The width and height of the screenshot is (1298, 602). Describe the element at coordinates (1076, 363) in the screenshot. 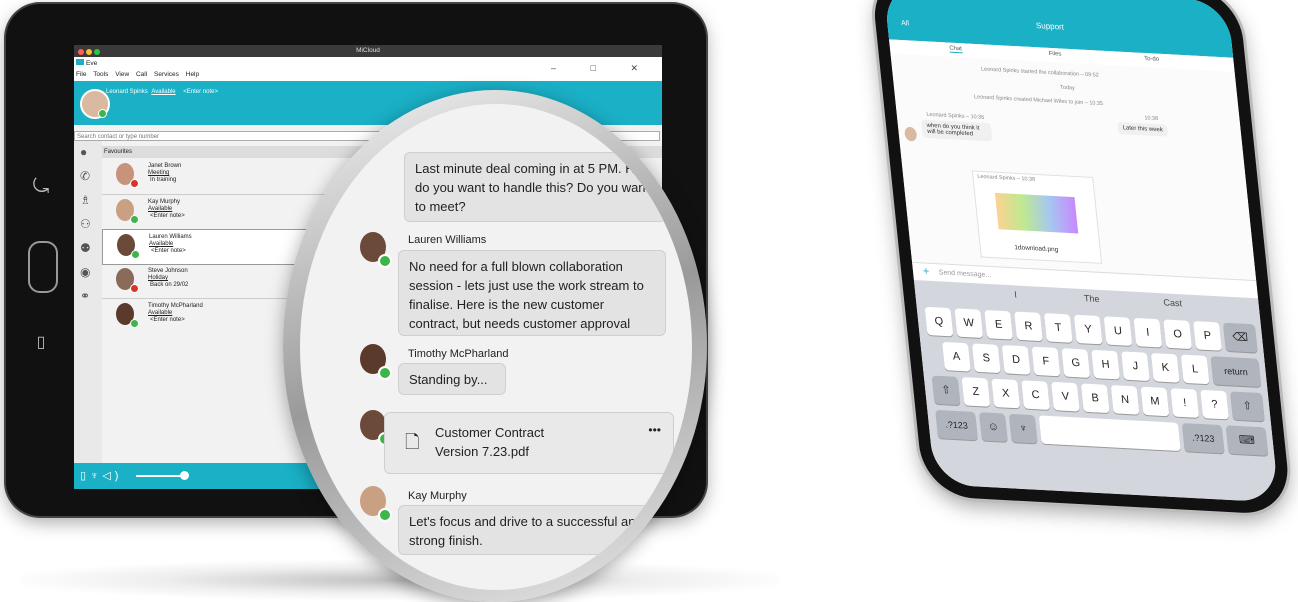

I see `key: G` at that location.